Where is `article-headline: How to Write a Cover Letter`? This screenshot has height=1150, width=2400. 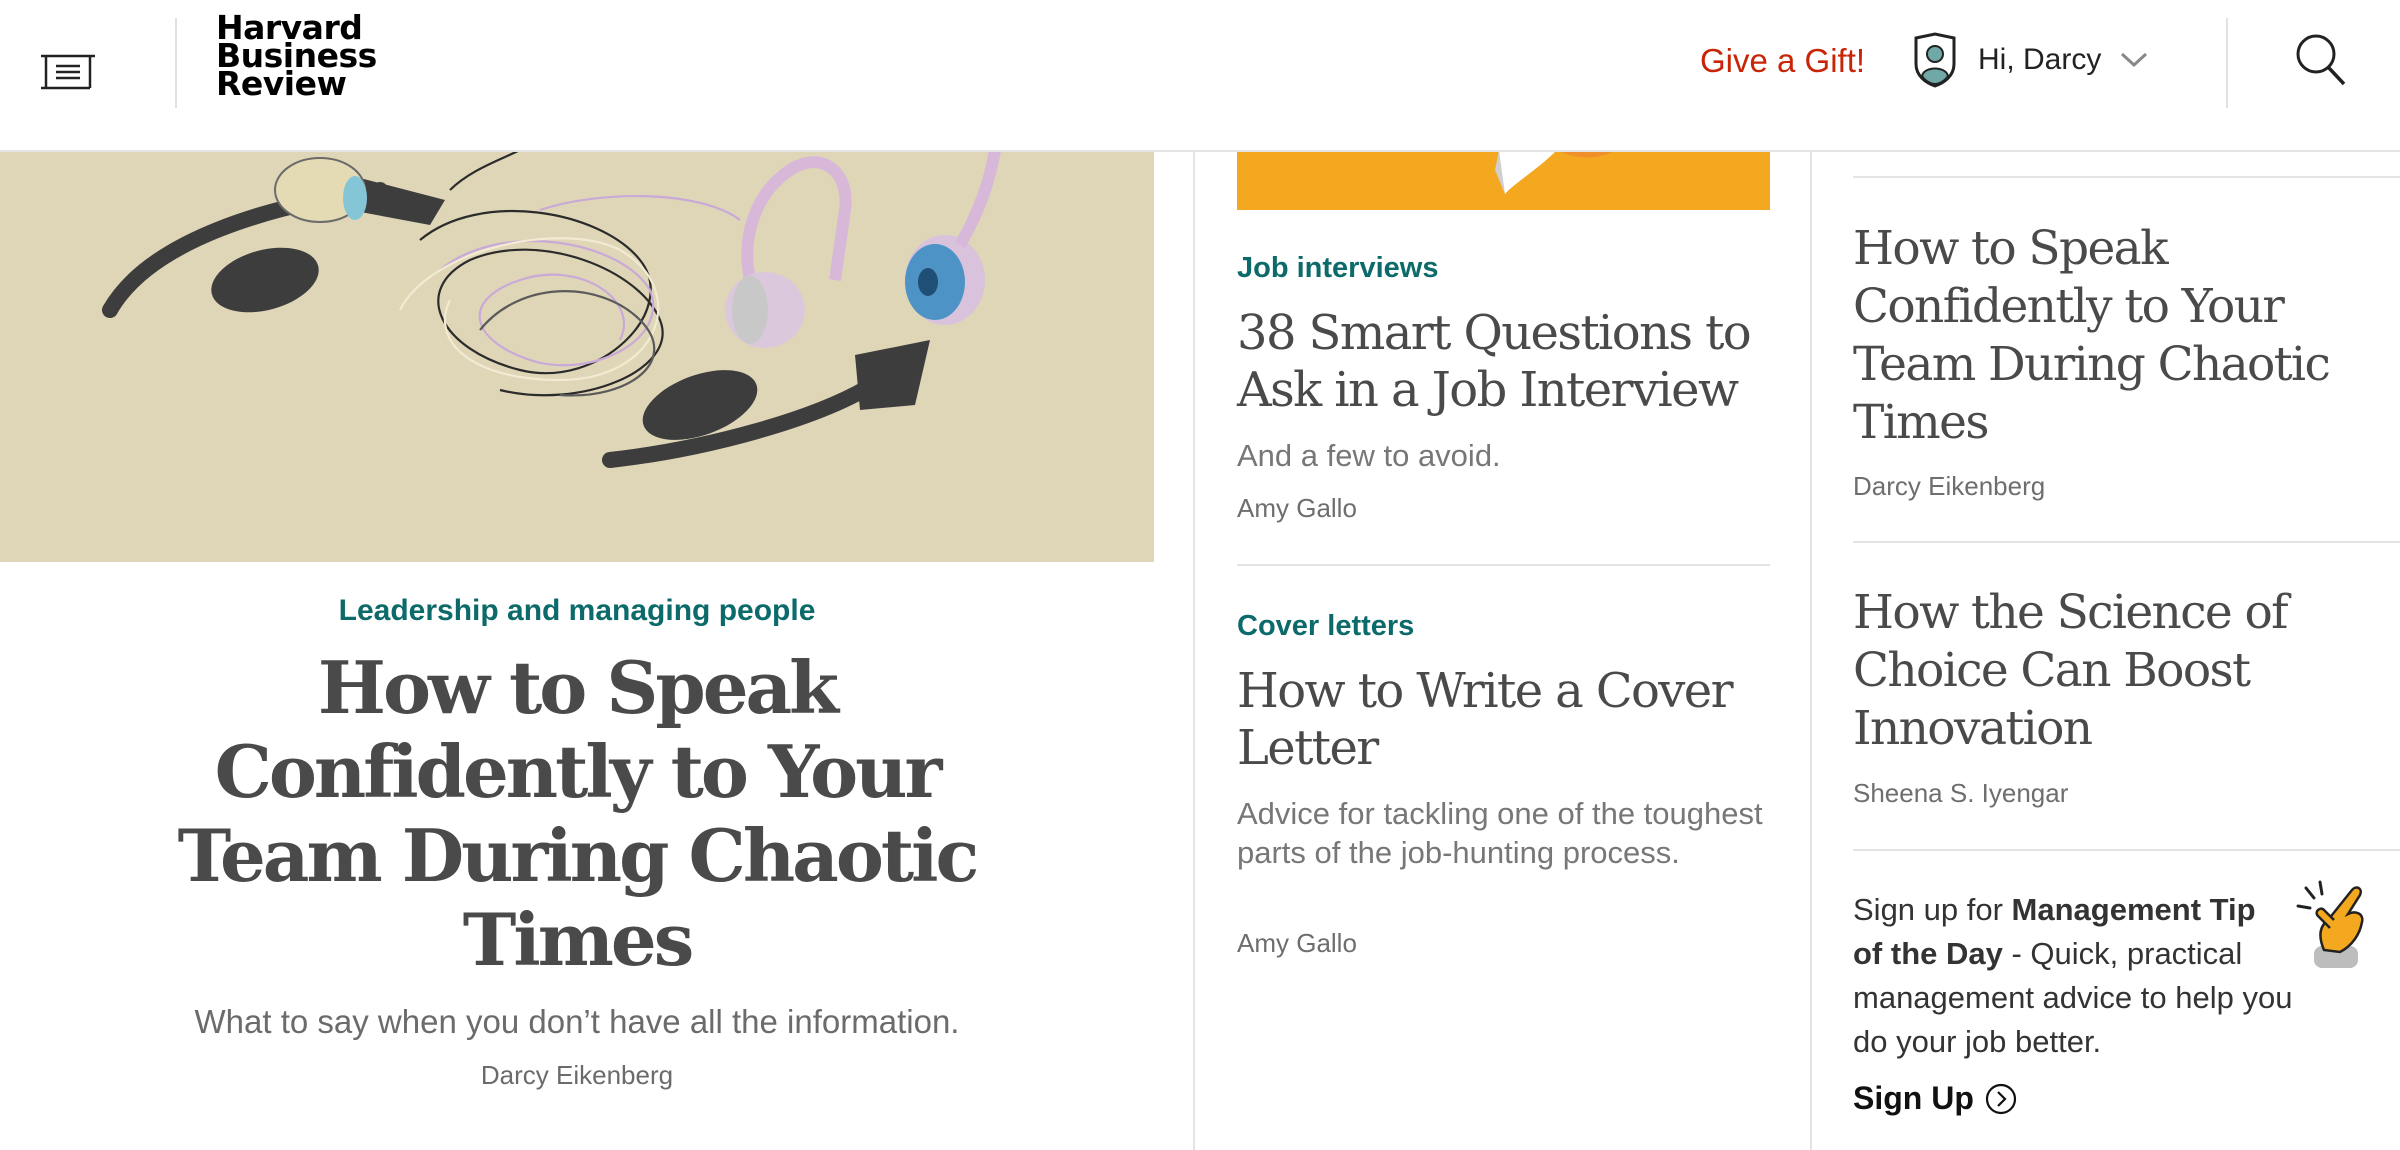
article-headline: How to Write a Cover Letter is located at coordinates (1507, 720).